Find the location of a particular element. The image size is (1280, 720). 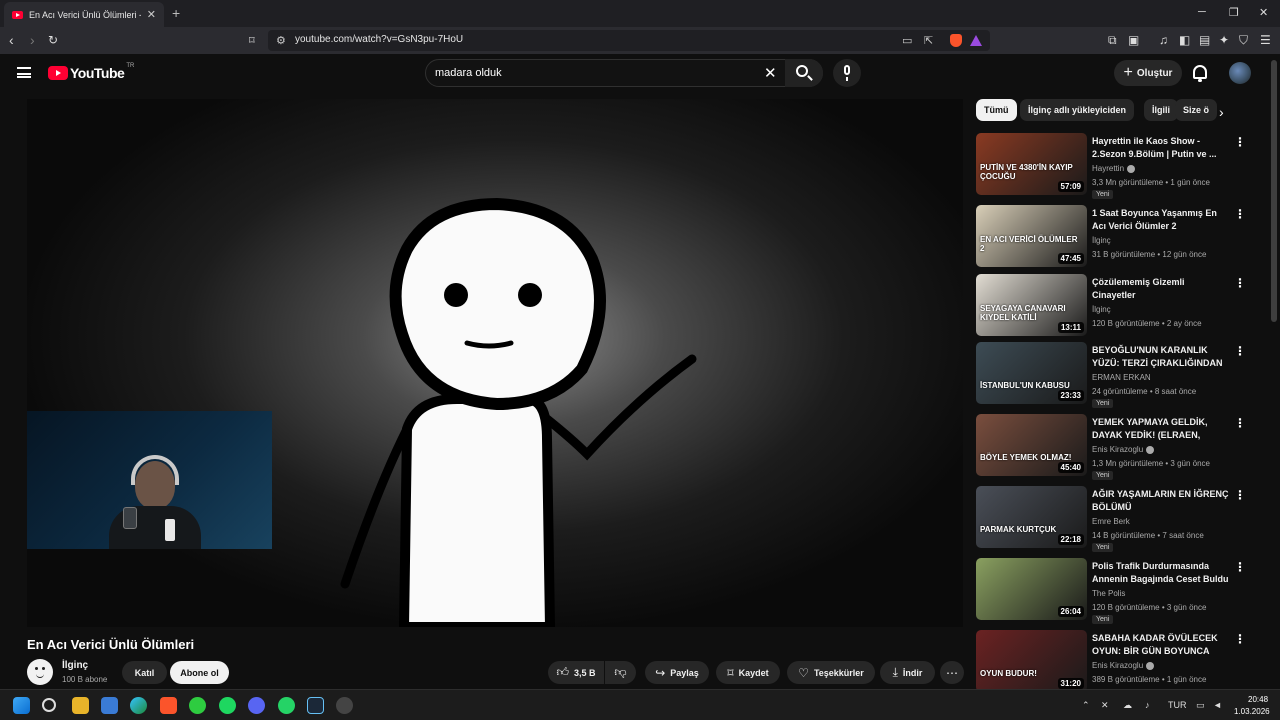

search-query: madara olduk is located at coordinates (468, 73).